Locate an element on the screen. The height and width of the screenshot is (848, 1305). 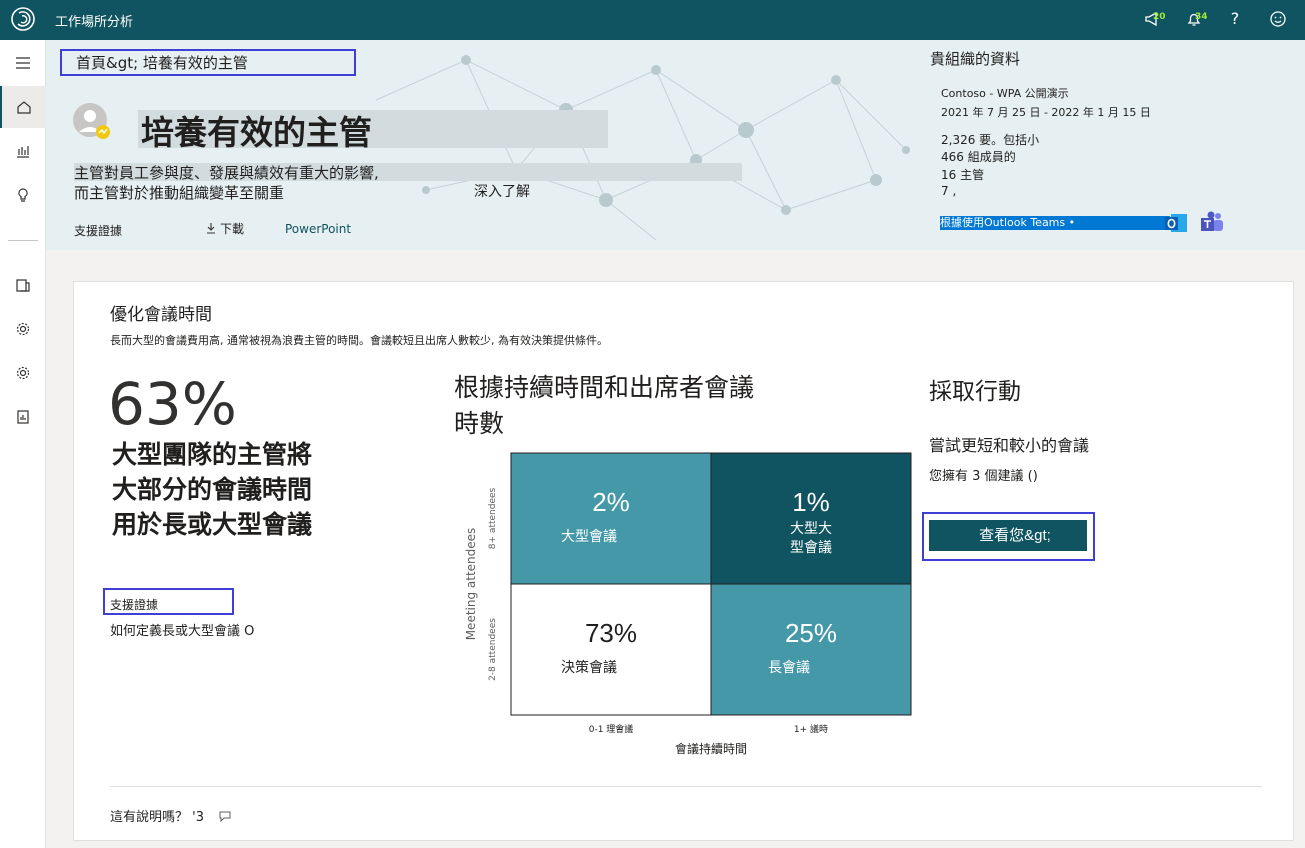
download-link: 下載 is located at coordinates (225, 228).